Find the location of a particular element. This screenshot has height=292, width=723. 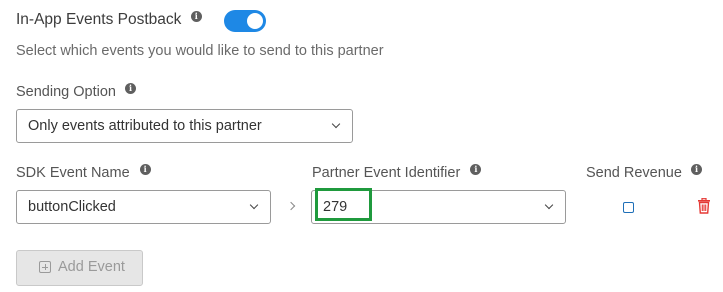

partner-event-identifier-label: Partner Event Identifier i is located at coordinates (397, 172).